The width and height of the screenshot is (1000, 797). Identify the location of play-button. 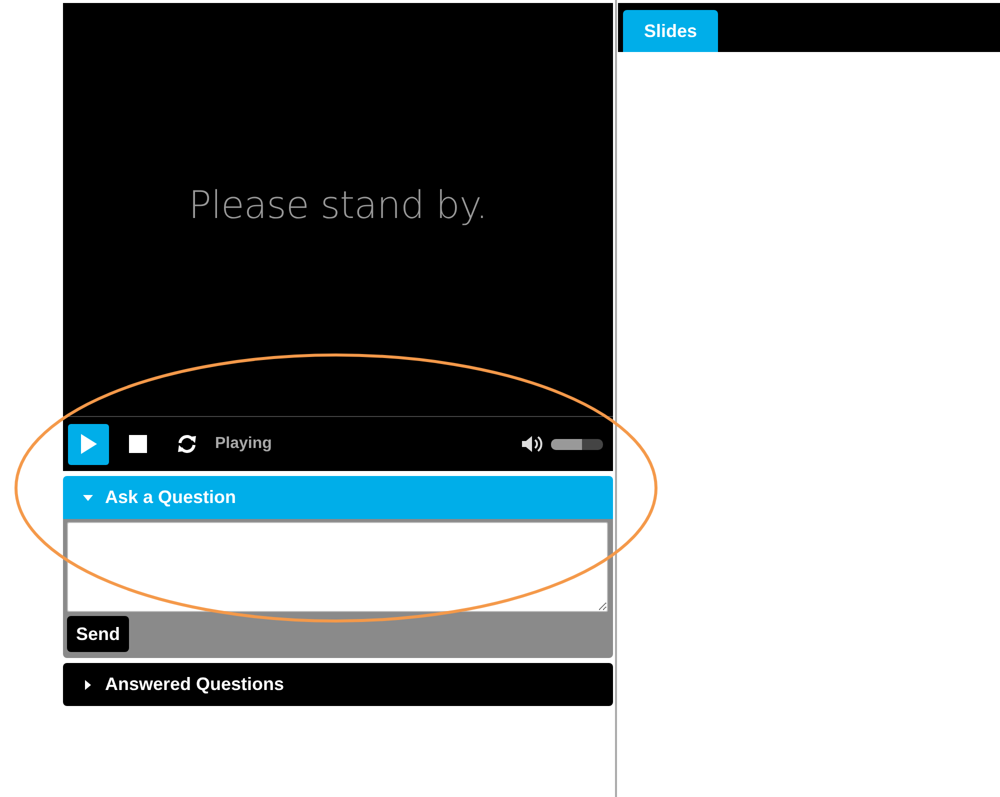
(88, 444).